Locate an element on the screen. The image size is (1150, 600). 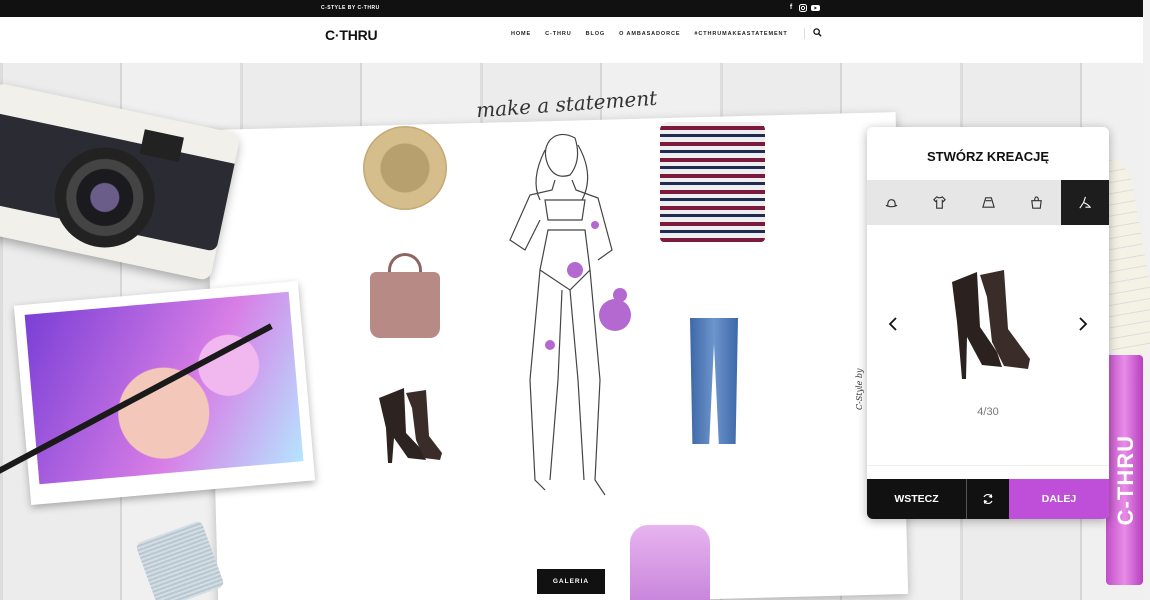
panel-divider is located at coordinates (988, 465).